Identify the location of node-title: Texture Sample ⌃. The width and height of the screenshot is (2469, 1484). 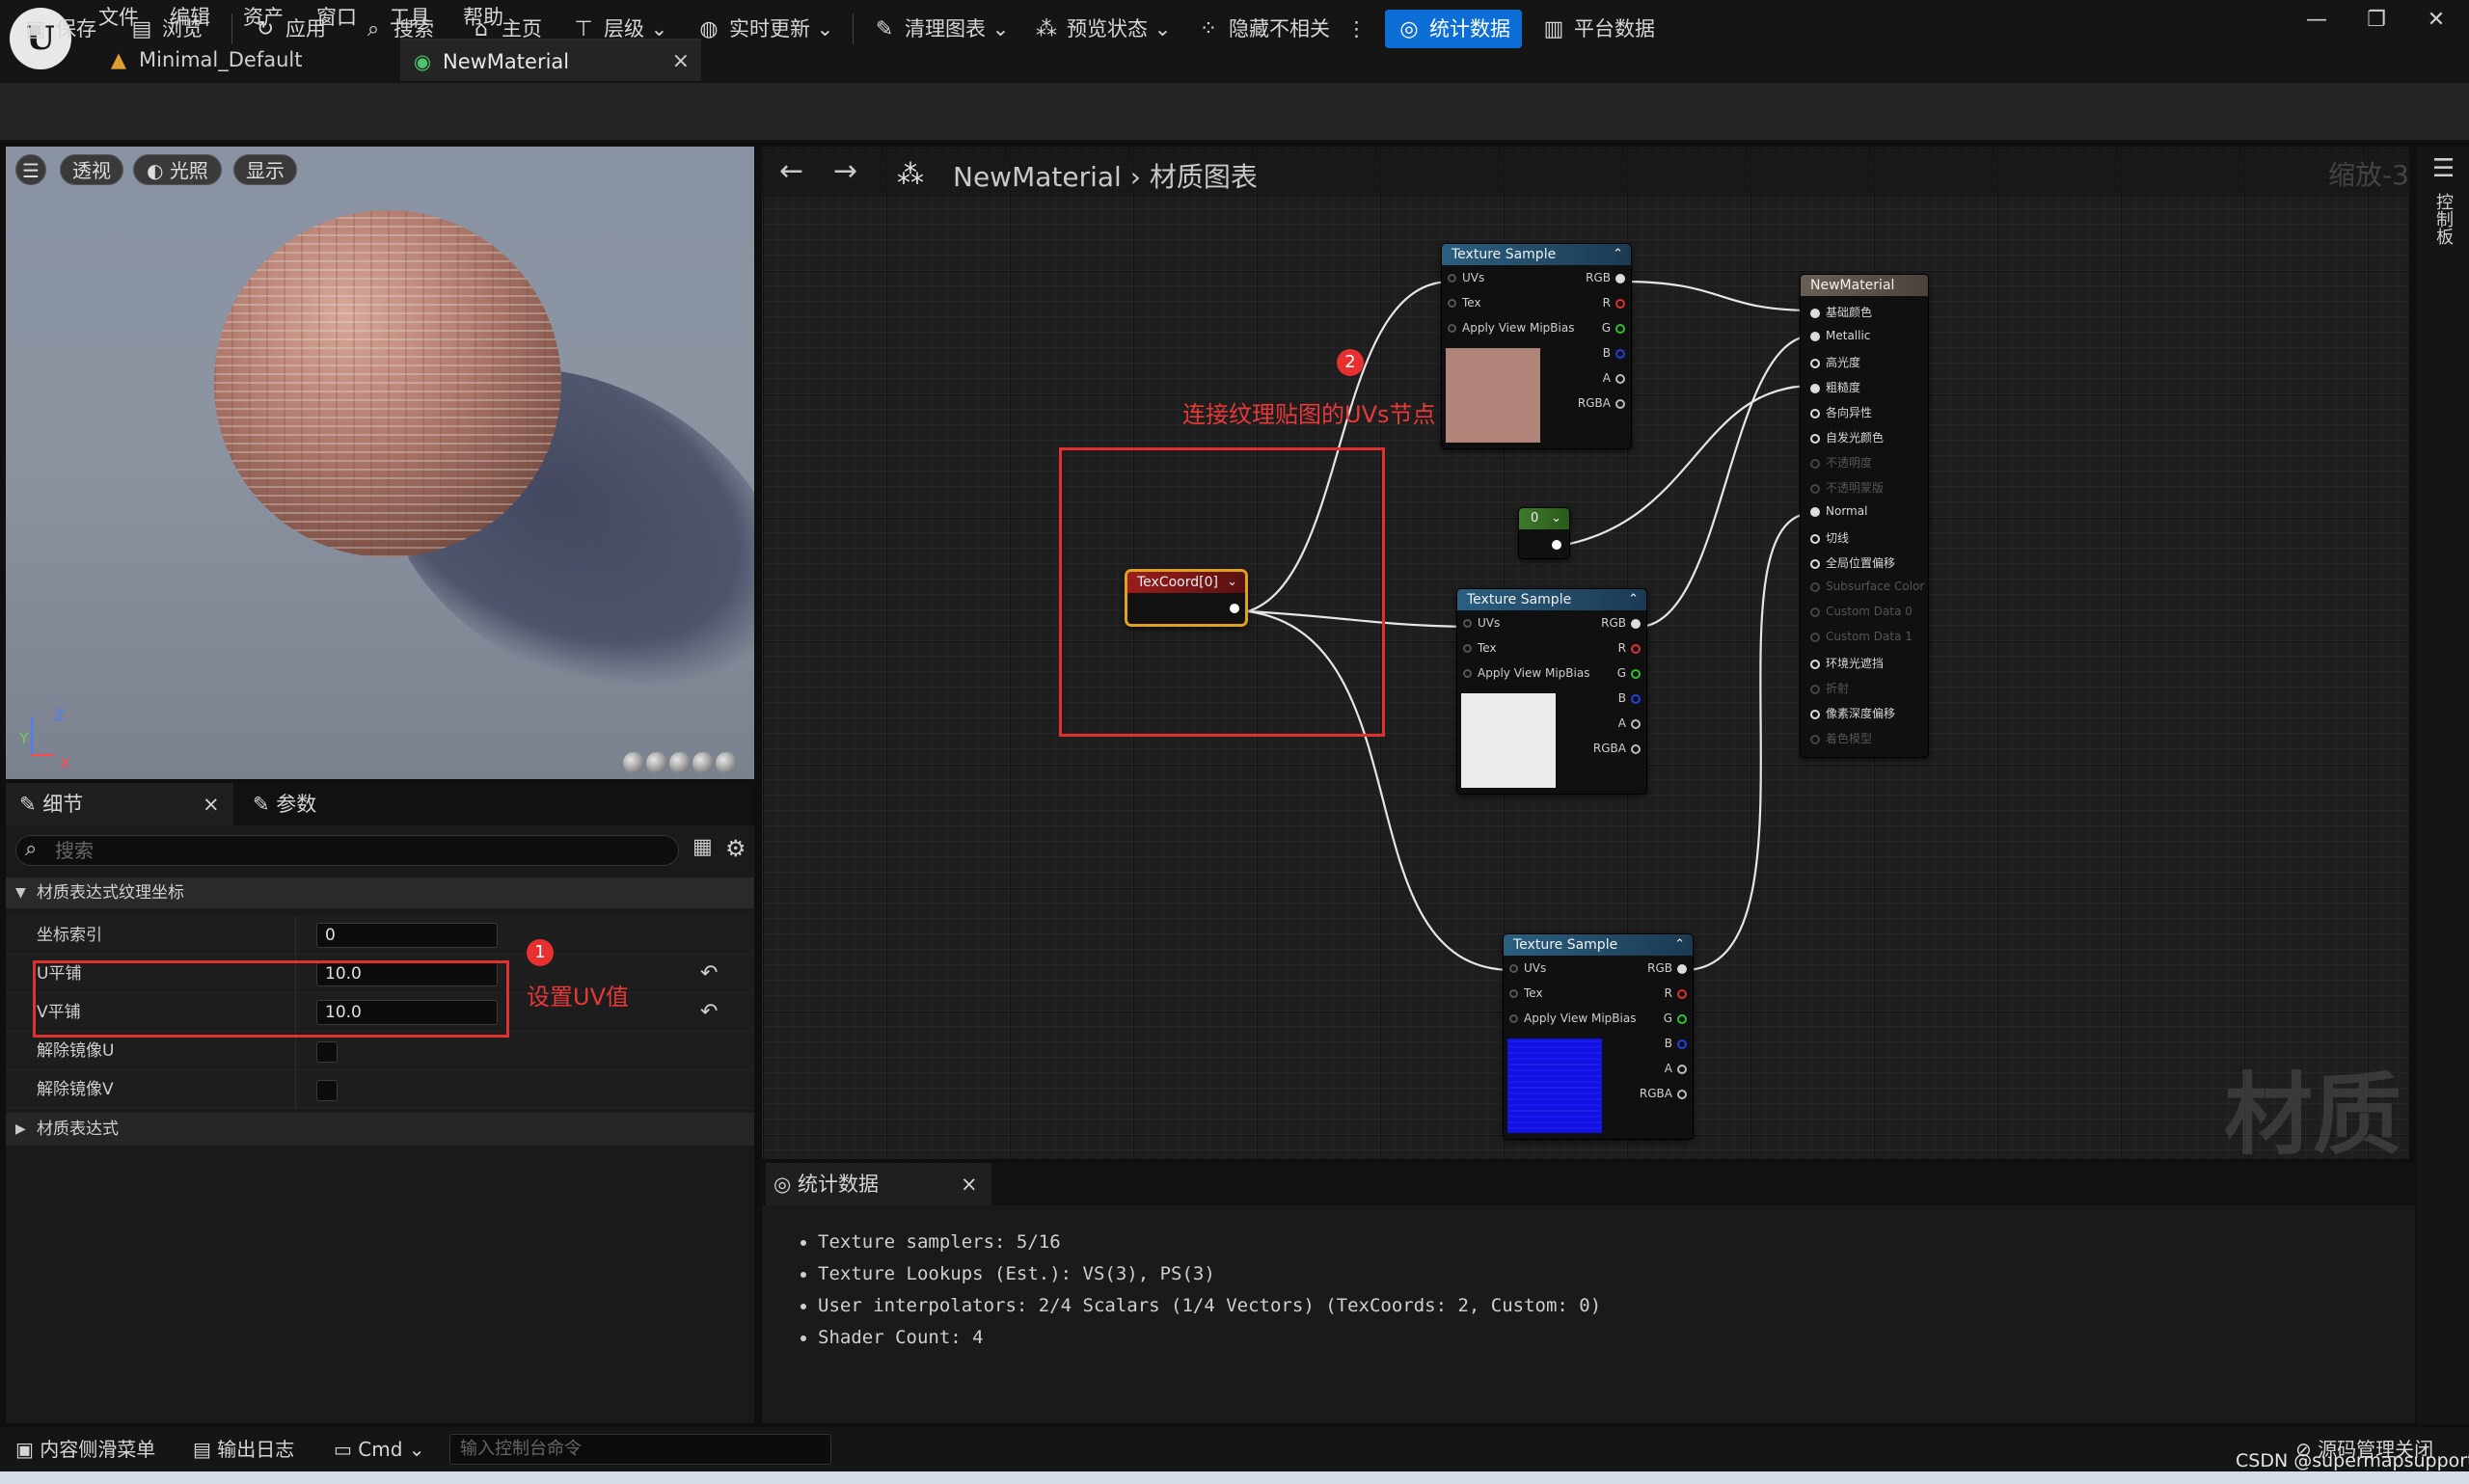
(1551, 599).